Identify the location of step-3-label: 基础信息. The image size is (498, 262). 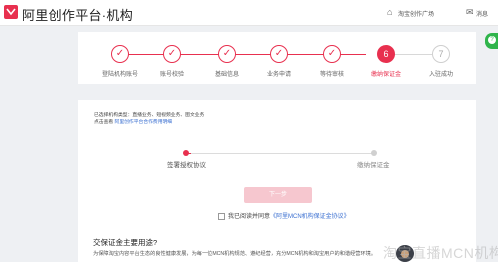
(226, 75).